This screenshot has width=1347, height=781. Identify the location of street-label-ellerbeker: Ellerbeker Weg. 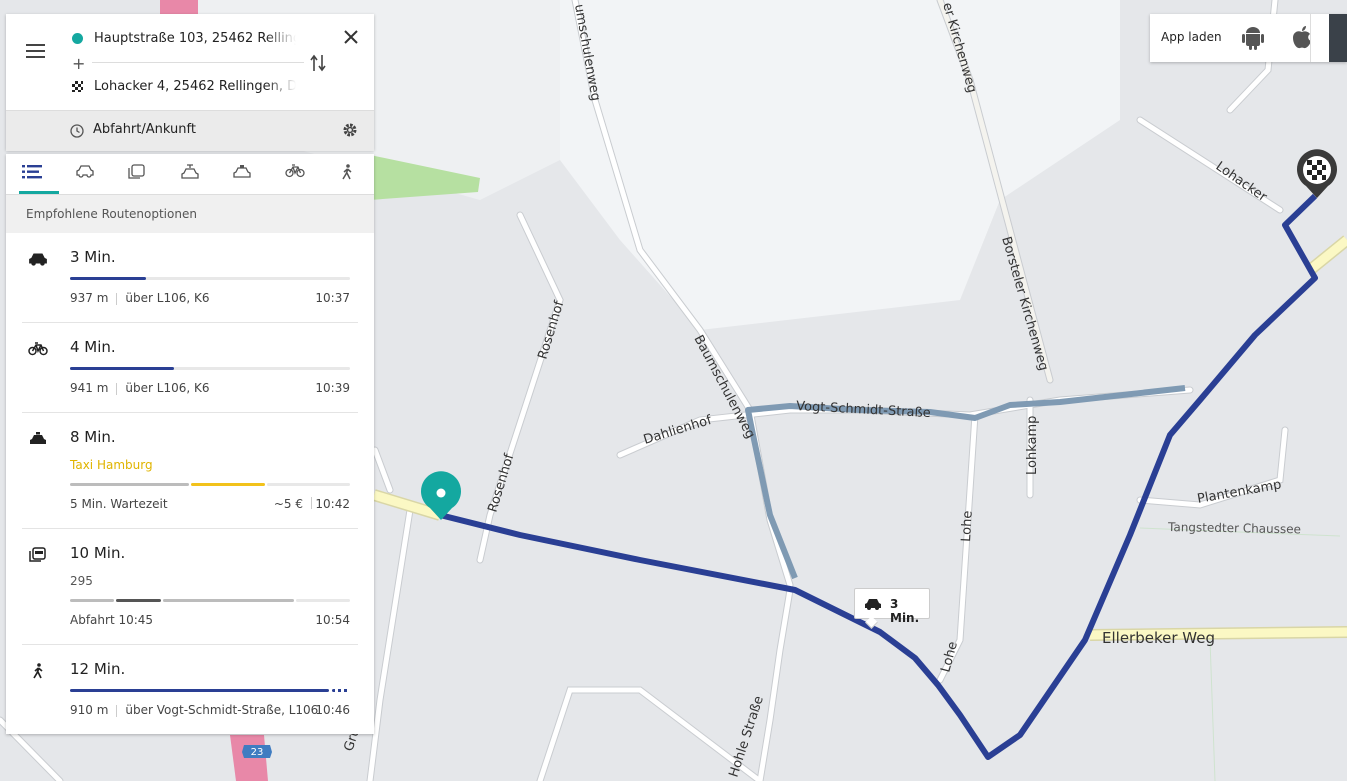
(1158, 638).